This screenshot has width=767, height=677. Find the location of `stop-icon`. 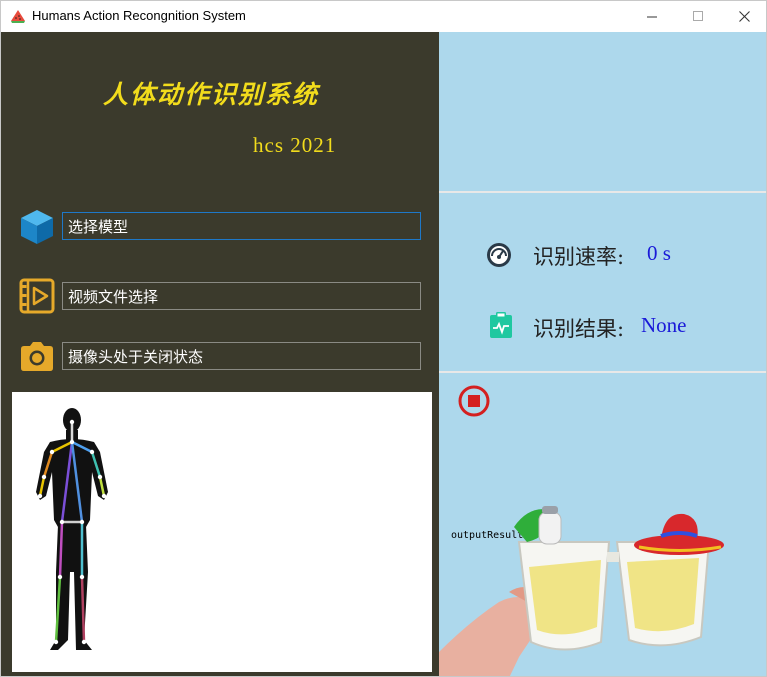

stop-icon is located at coordinates (474, 401).